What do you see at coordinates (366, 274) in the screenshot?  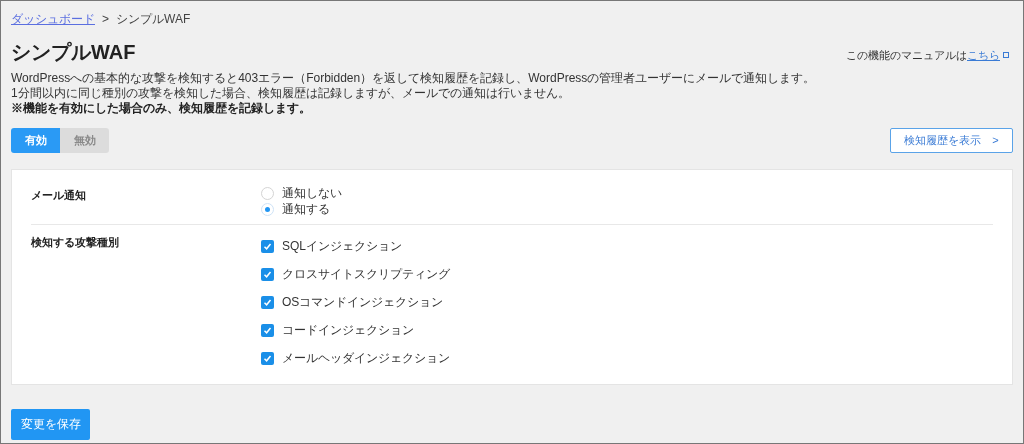 I see `checkbox-label: クロスサイトスクリプティング` at bounding box center [366, 274].